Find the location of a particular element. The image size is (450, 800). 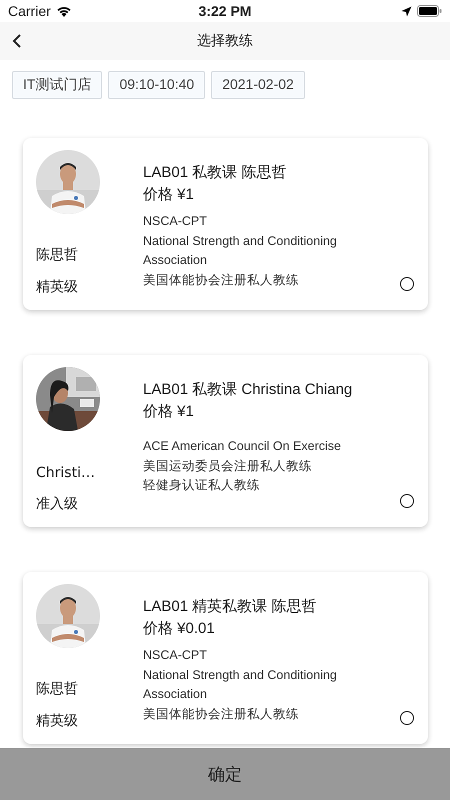

course-title: LAB01 私教课 陈思哲 is located at coordinates (215, 173).